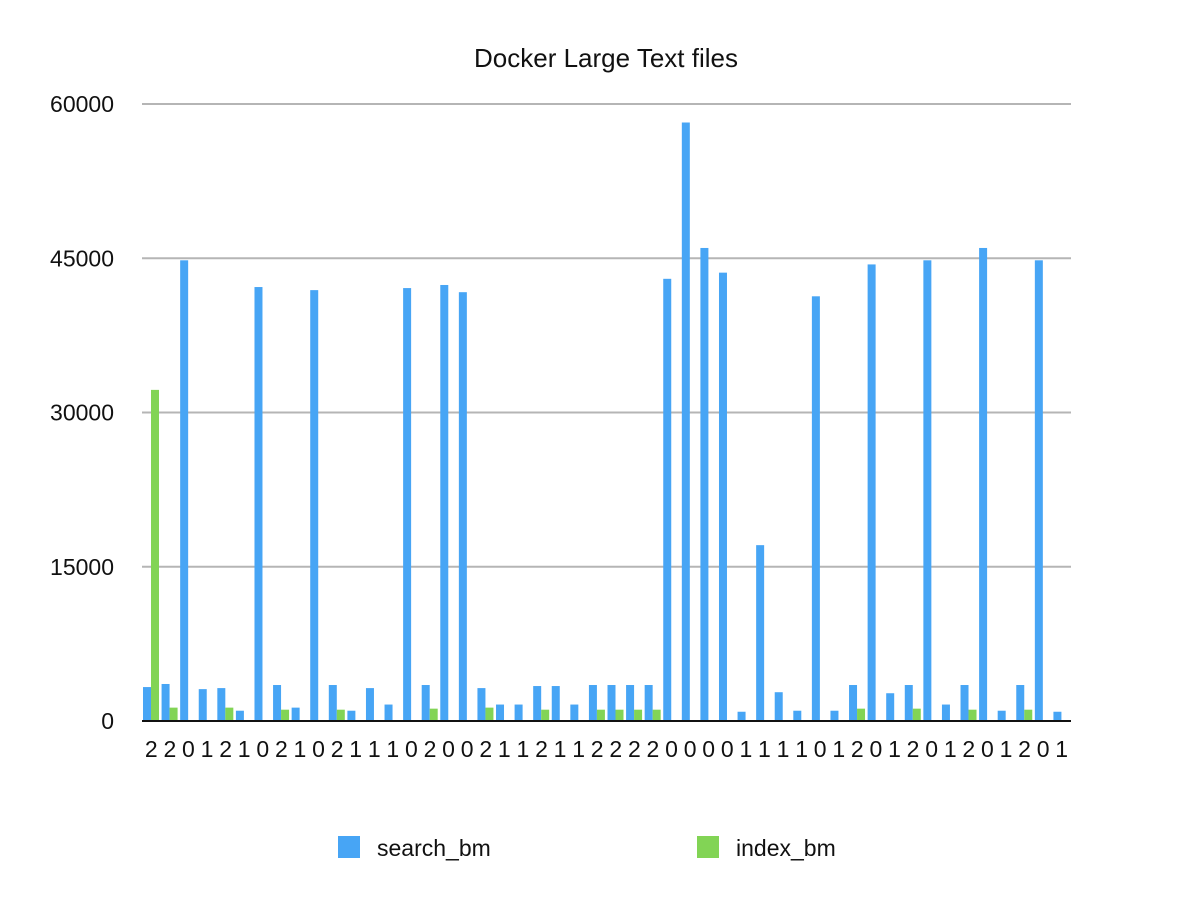  Describe the element at coordinates (82, 258) in the screenshot. I see `y-tick-label: 45000` at that location.